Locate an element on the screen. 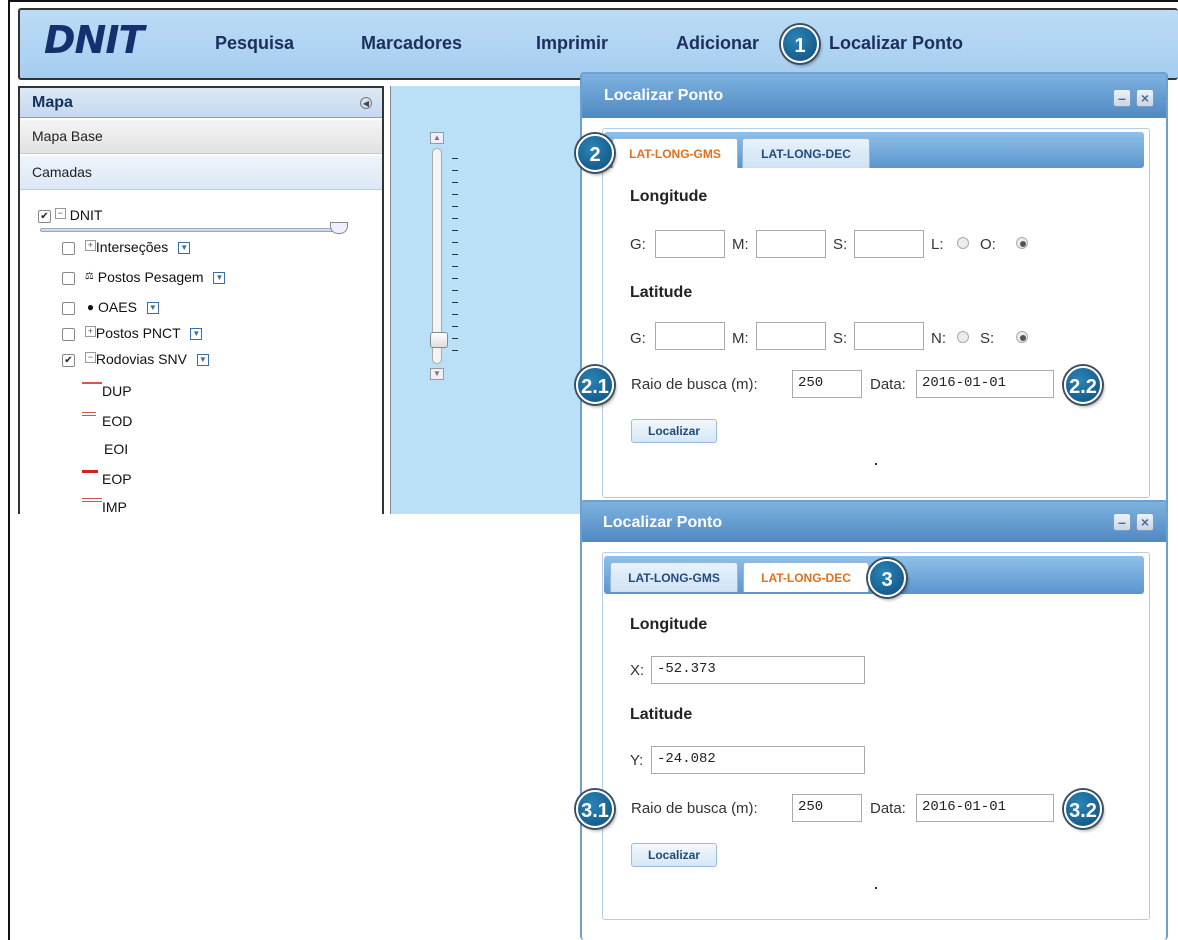 This screenshot has width=1178, height=940. tree-item-oaes: ● OAES ▼ is located at coordinates (110, 307).